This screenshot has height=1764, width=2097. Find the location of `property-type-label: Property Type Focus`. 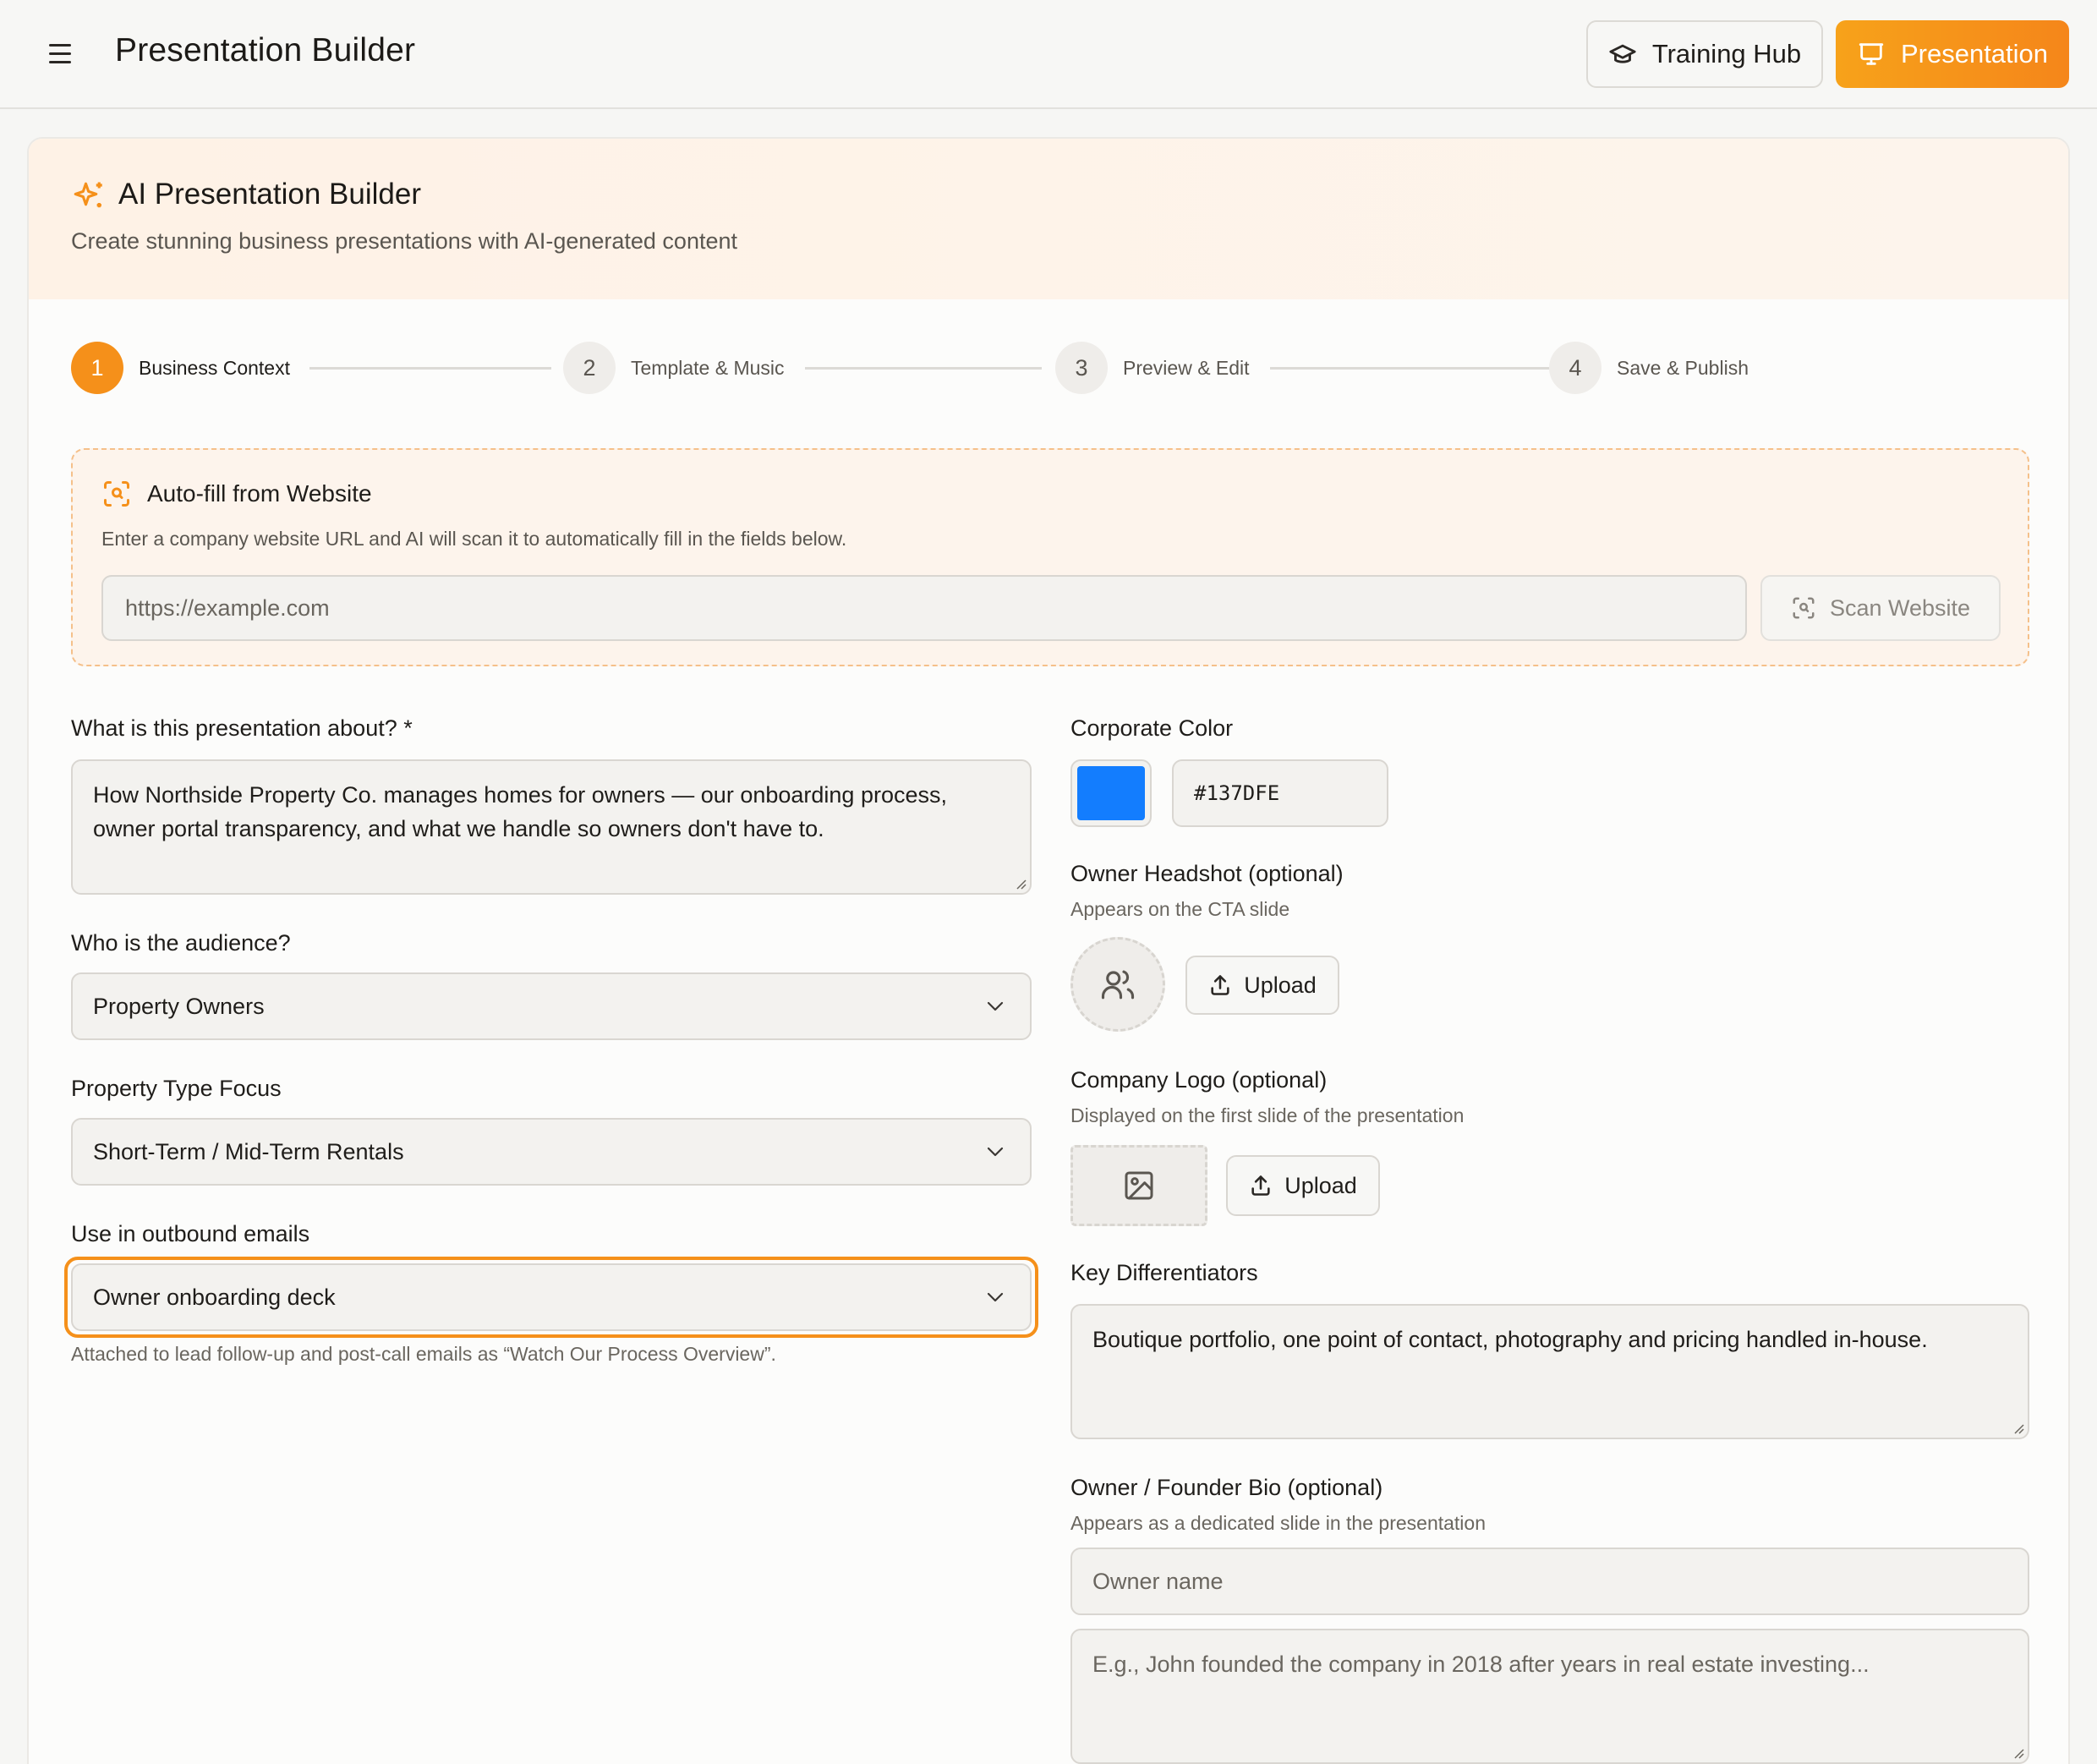

property-type-label: Property Type Focus is located at coordinates (176, 1088).